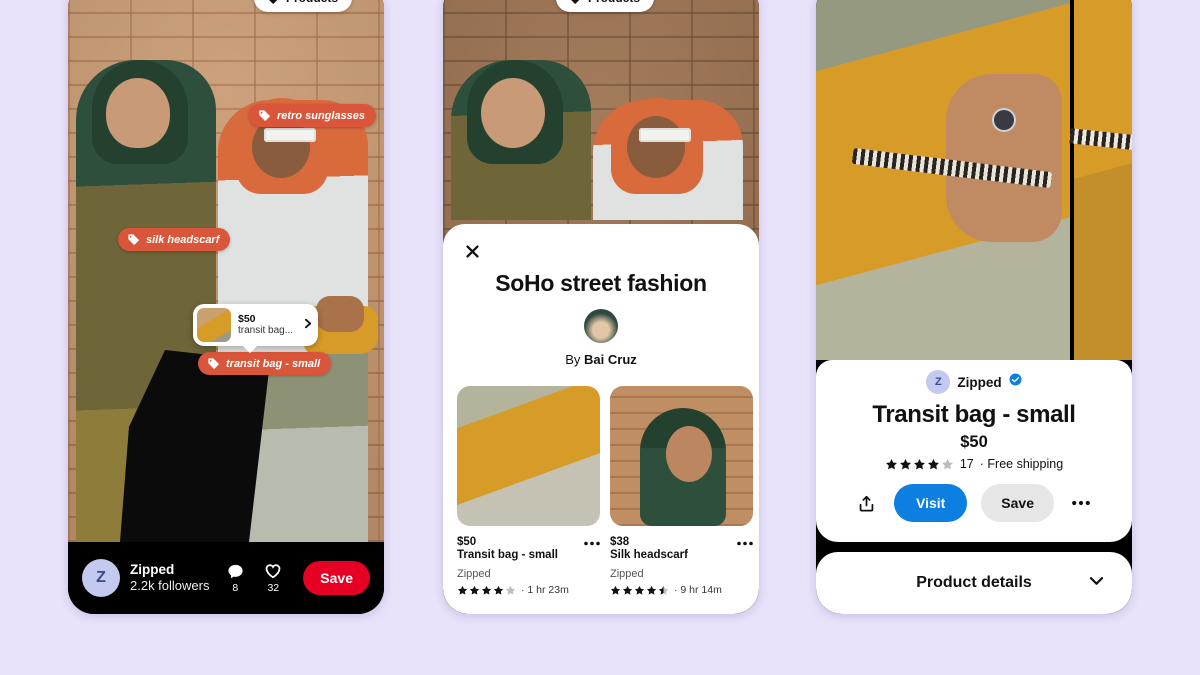 The height and width of the screenshot is (675, 1200). What do you see at coordinates (273, 363) in the screenshot?
I see `product-tag-label: transit bag - small` at bounding box center [273, 363].